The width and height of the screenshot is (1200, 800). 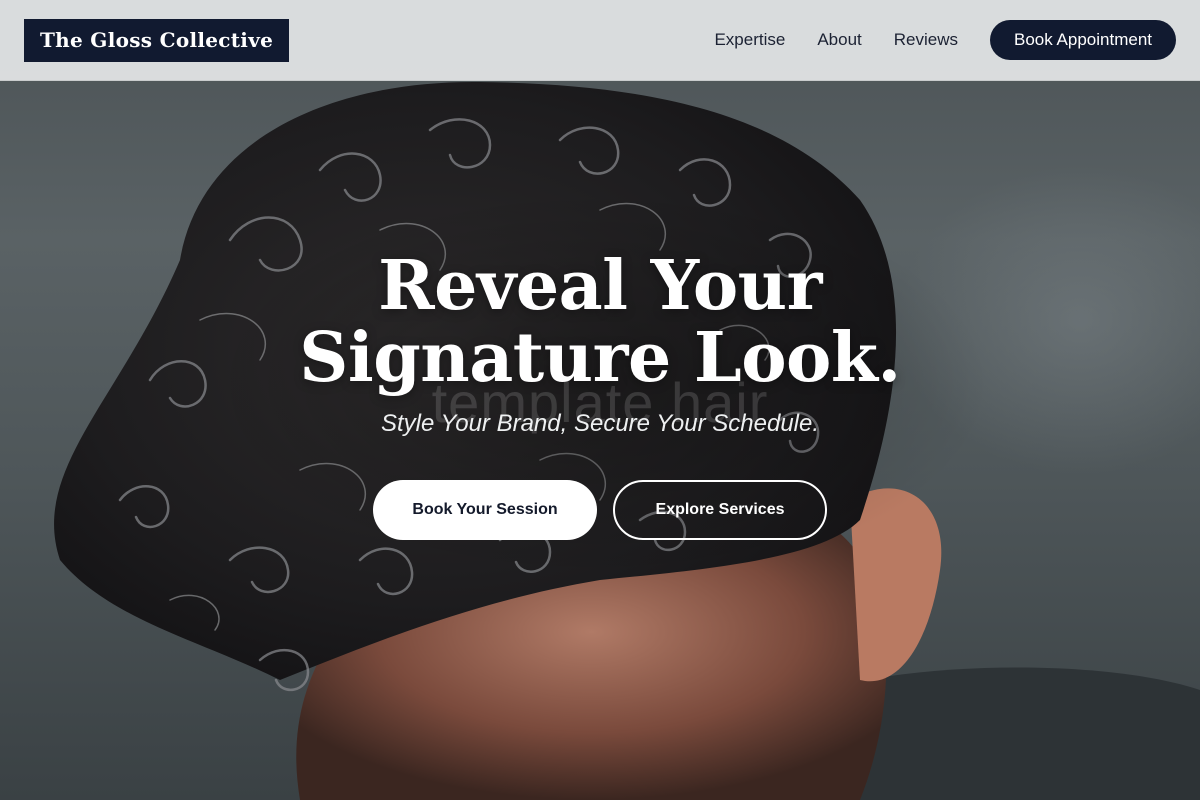 I want to click on nav-link-reviews: Reviews, so click(x=926, y=40).